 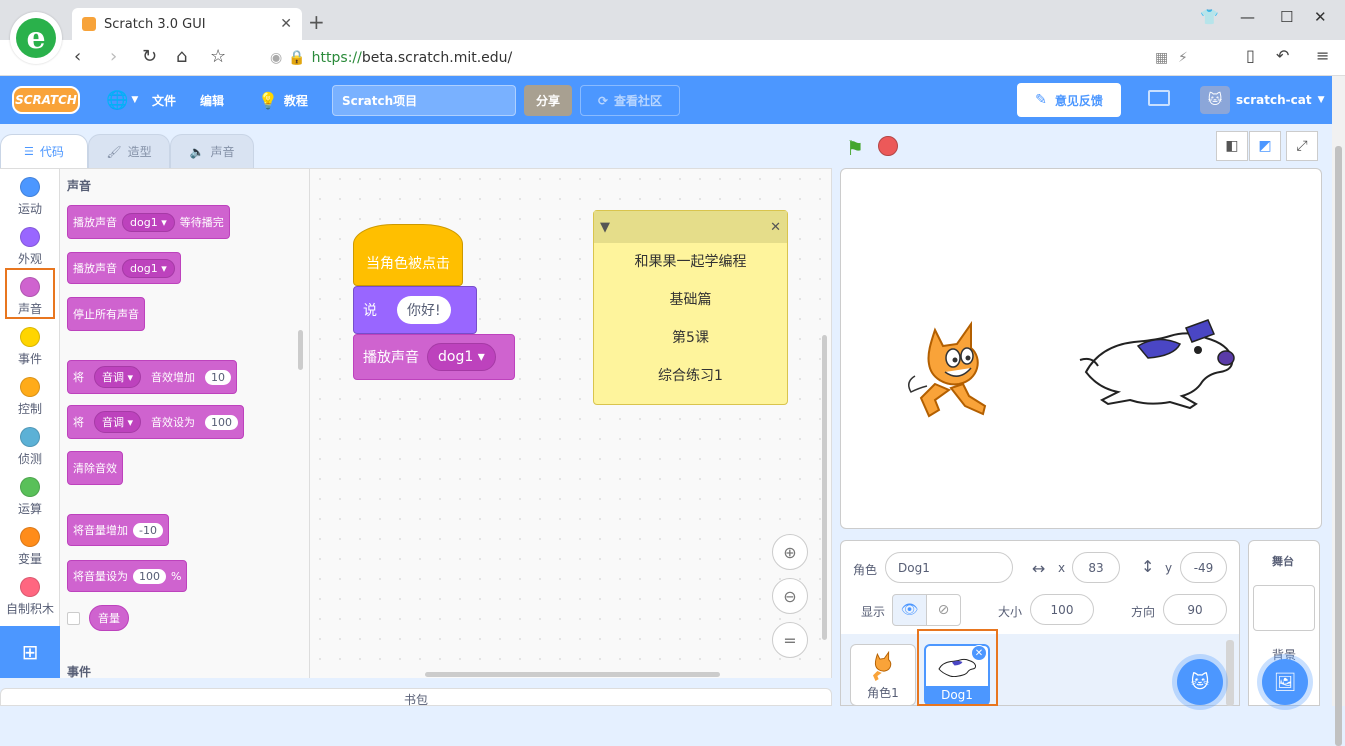 I want to click on reading-icon: ▯, so click(x=1250, y=55).